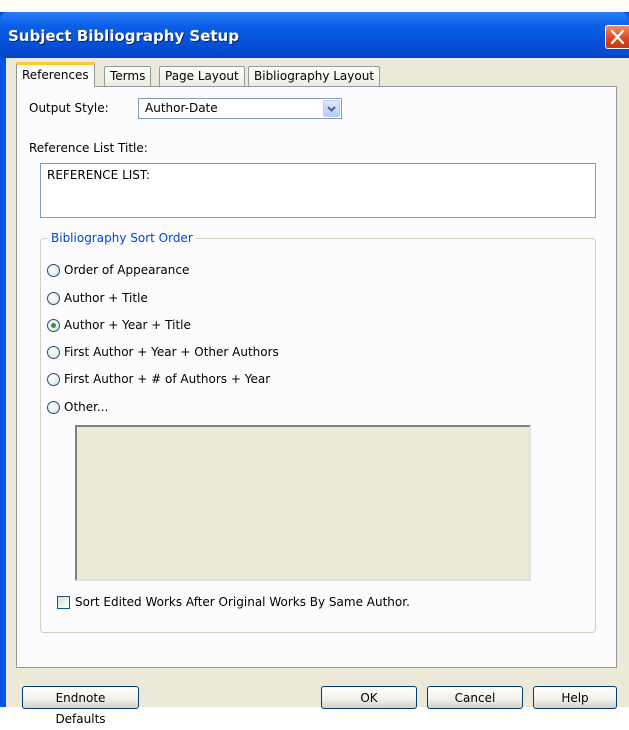 Image resolution: width=629 pixels, height=730 pixels. What do you see at coordinates (123, 36) in the screenshot?
I see `window-title: Subject Bibliography Setup` at bounding box center [123, 36].